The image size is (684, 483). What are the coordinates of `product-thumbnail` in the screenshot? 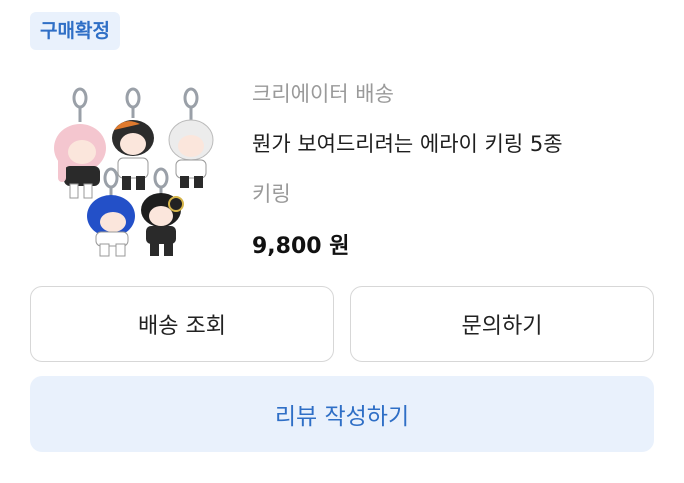 It's located at (130, 169).